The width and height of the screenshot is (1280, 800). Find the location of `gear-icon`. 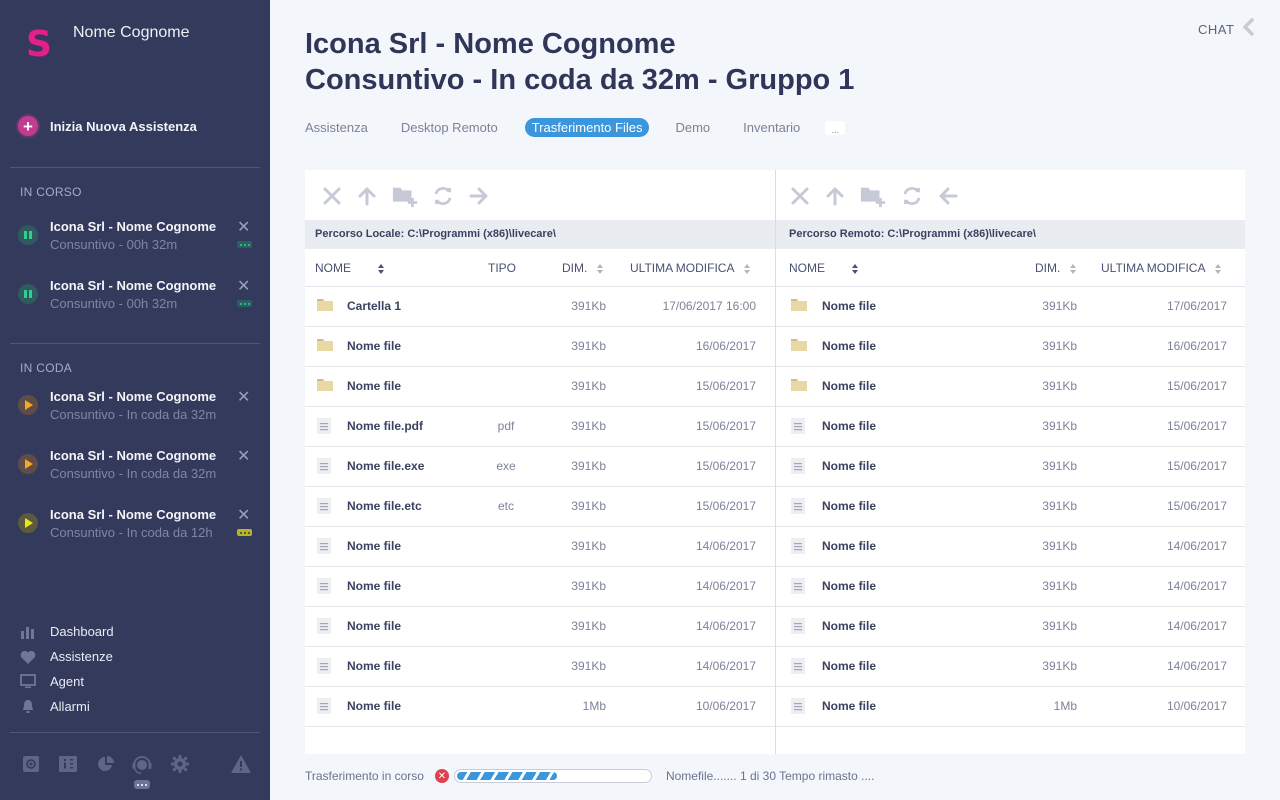

gear-icon is located at coordinates (180, 764).